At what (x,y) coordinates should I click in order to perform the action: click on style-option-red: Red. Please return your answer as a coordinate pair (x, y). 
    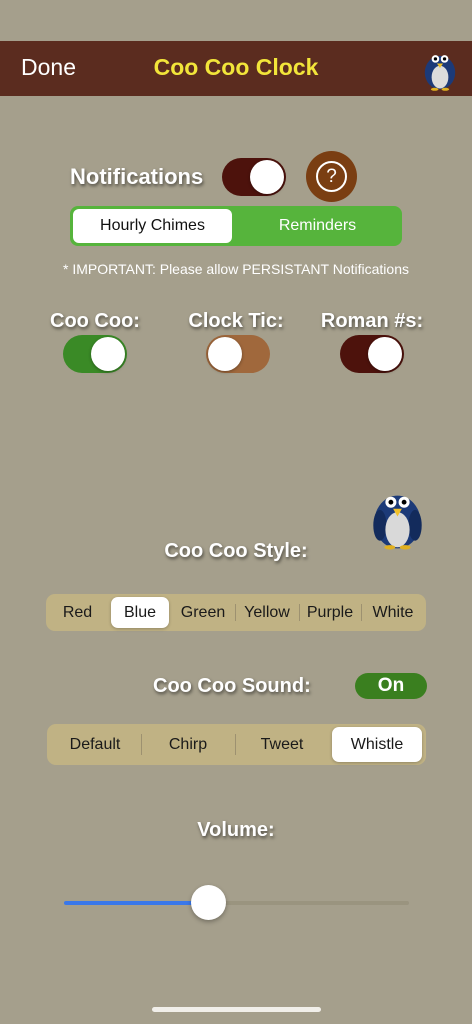
    Looking at the image, I should click on (77, 612).